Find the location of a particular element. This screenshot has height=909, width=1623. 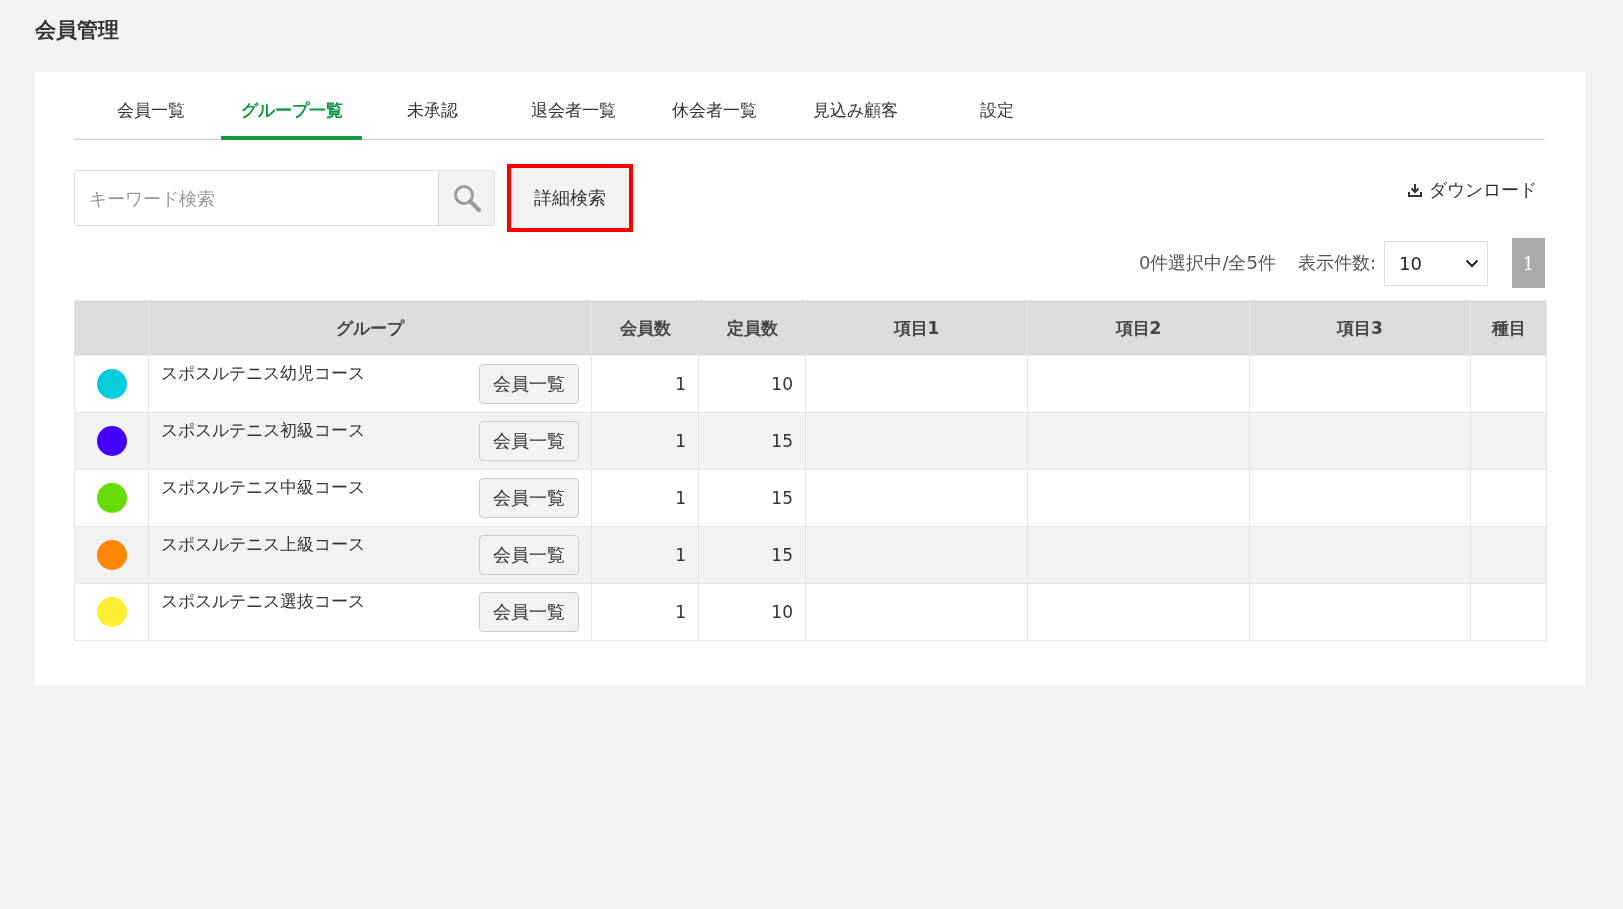

page-title: 会員管理 is located at coordinates (77, 30).